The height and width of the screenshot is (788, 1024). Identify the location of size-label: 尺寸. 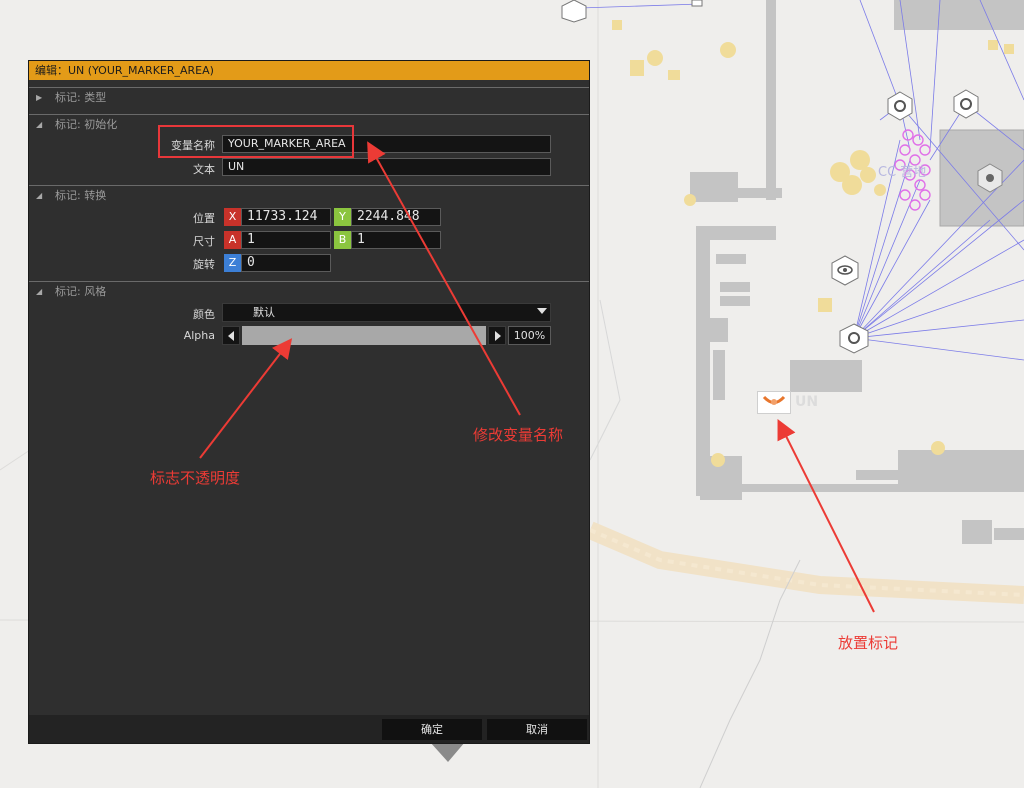
(204, 241).